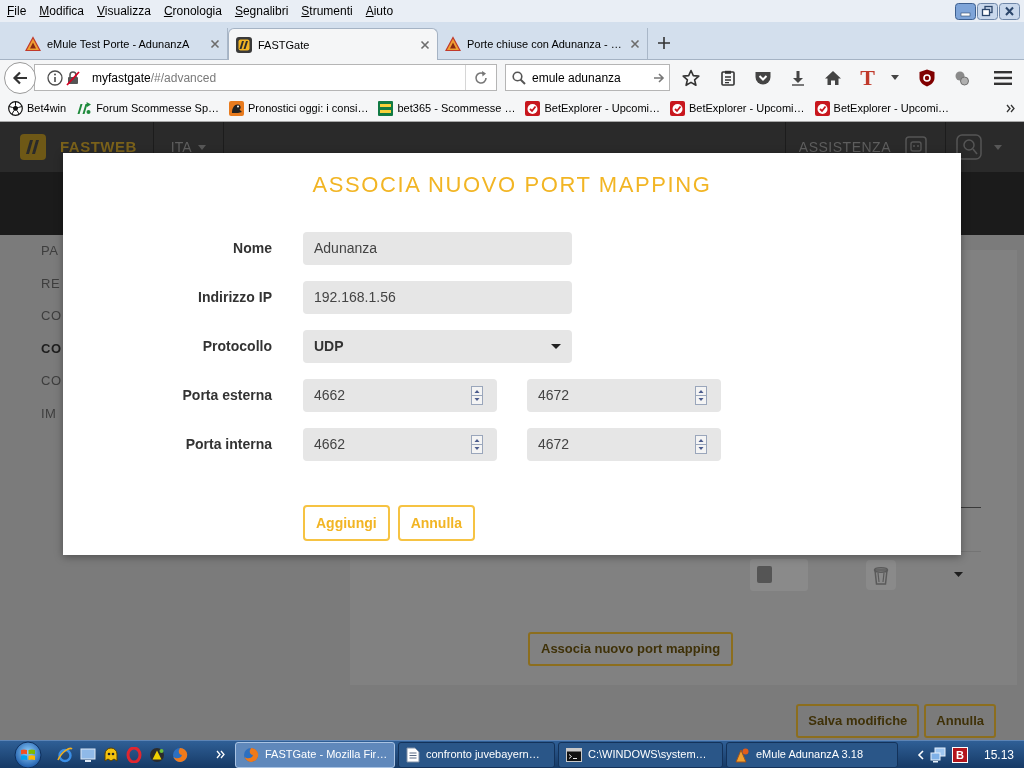 This screenshot has height=768, width=1024. What do you see at coordinates (327, 11) in the screenshot?
I see `menu-item: Strumenti` at bounding box center [327, 11].